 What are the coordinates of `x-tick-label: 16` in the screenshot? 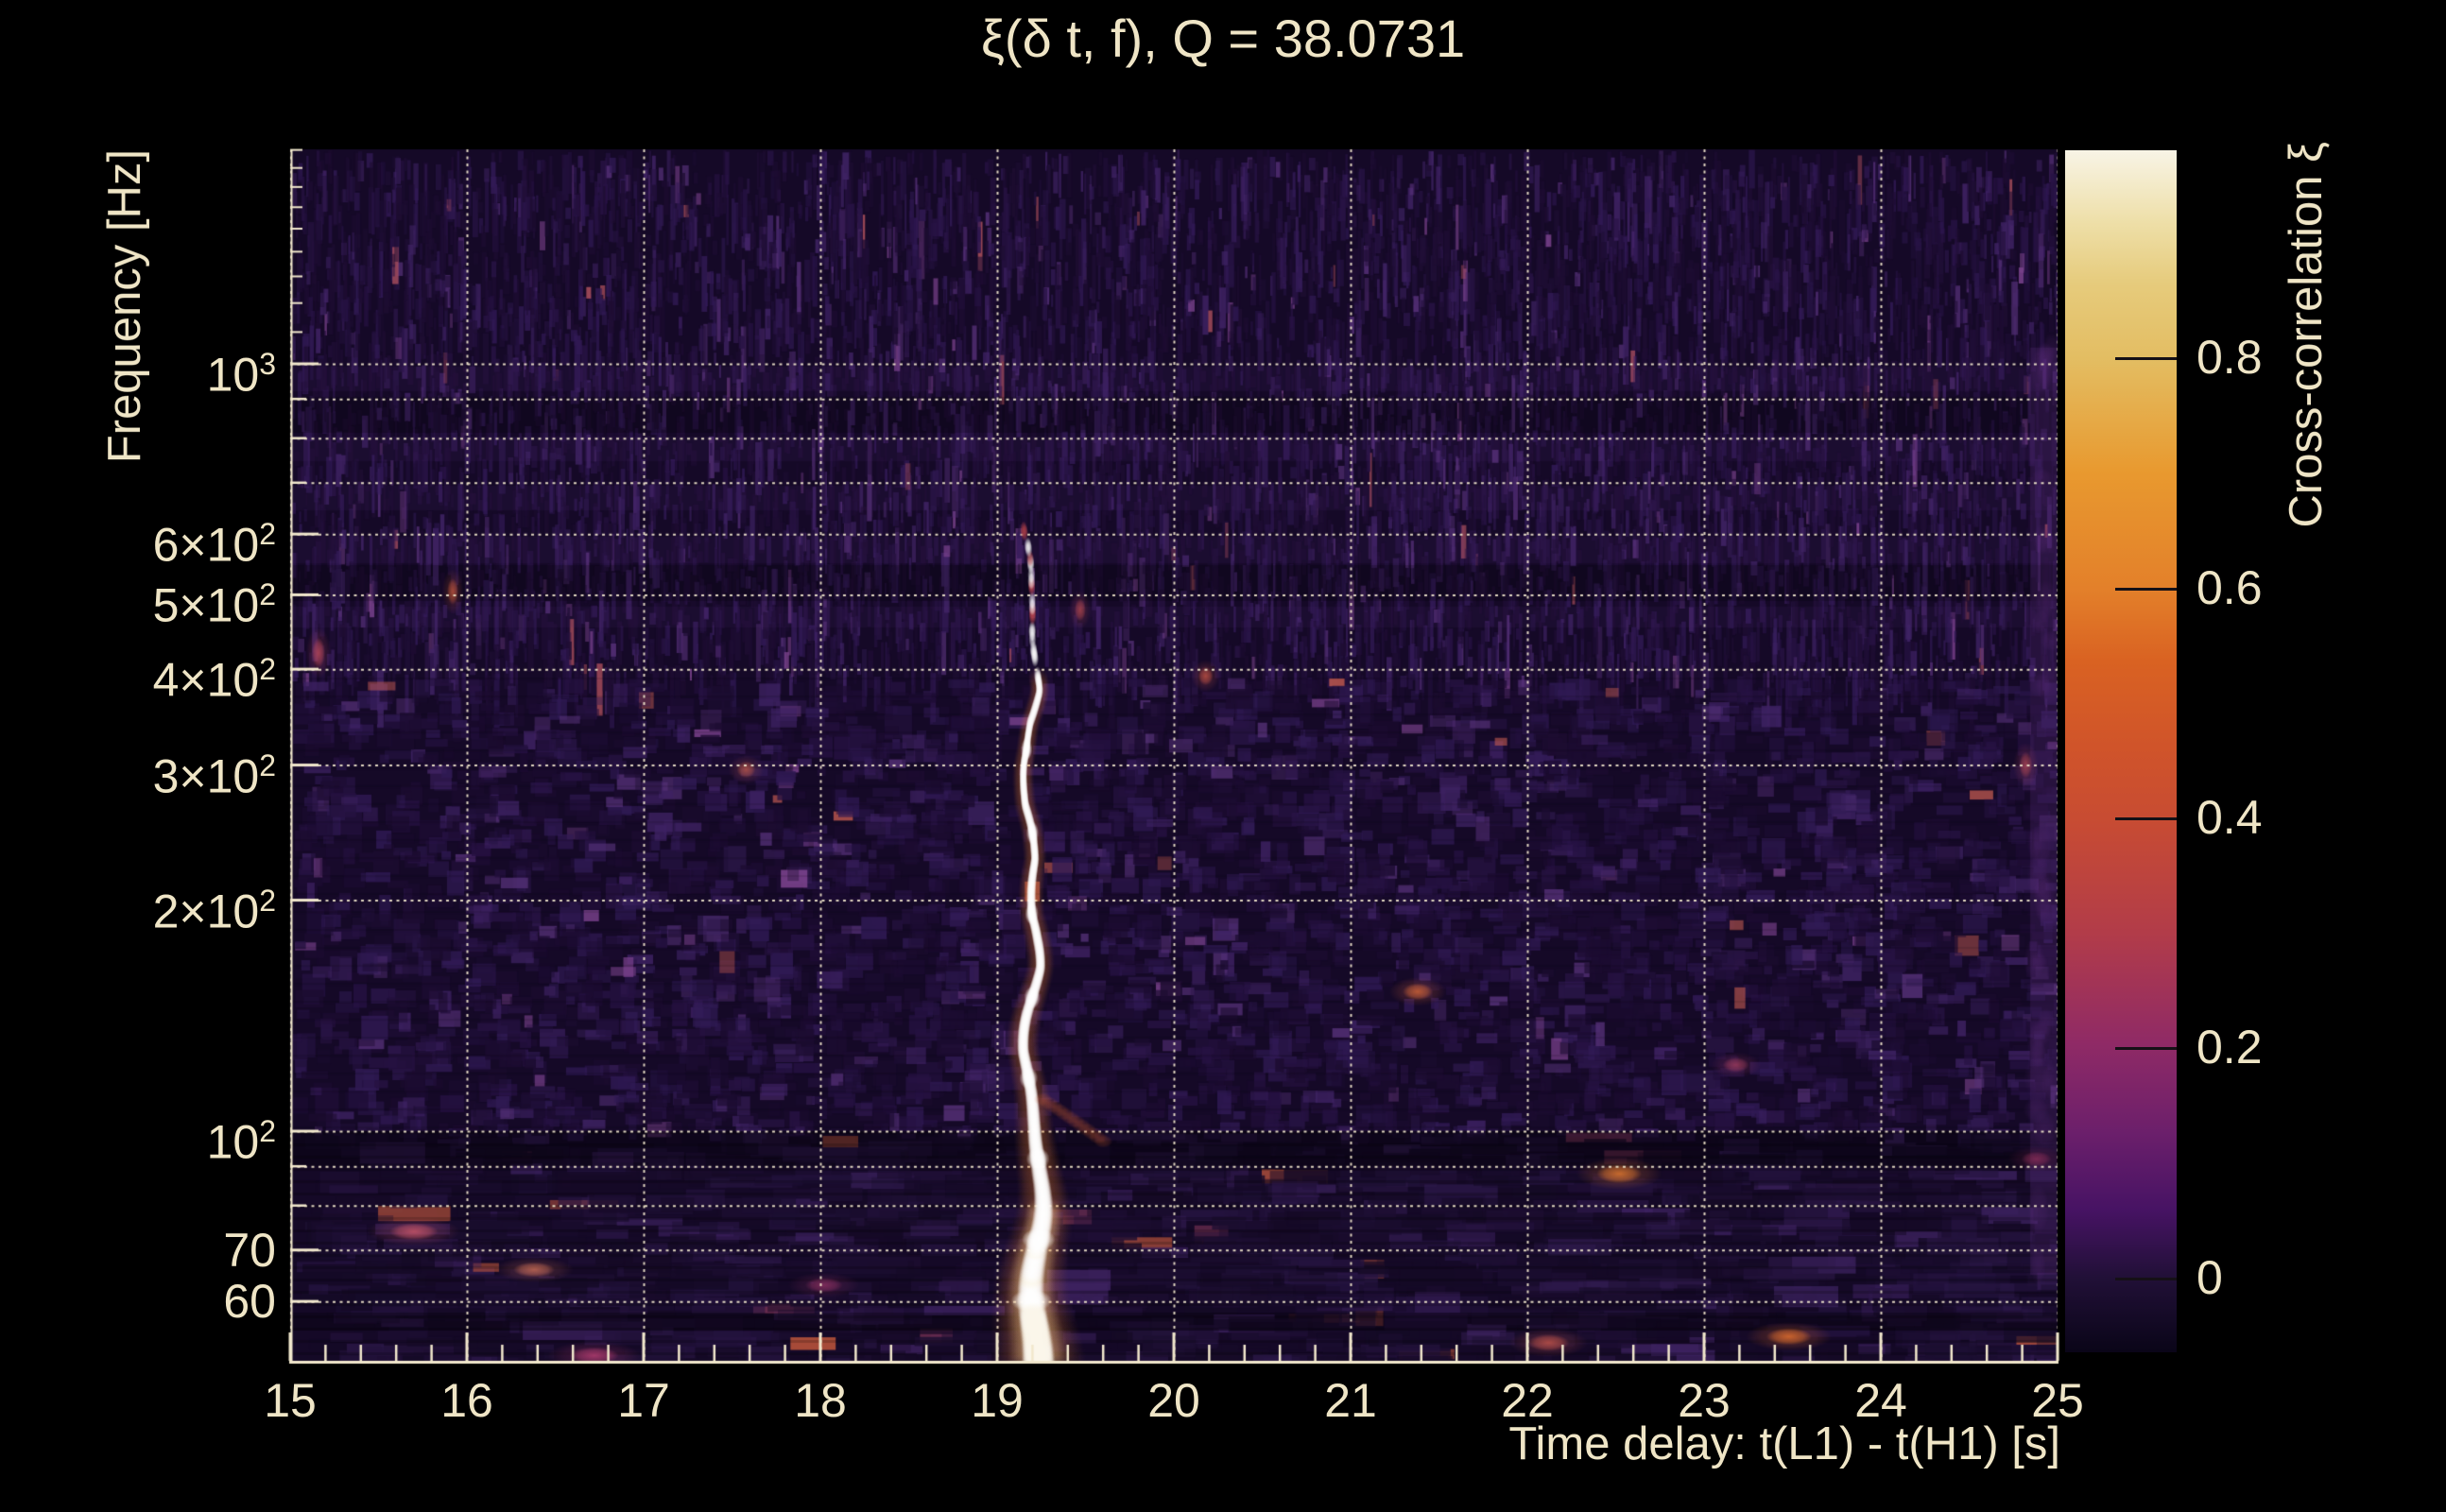 It's located at (466, 1400).